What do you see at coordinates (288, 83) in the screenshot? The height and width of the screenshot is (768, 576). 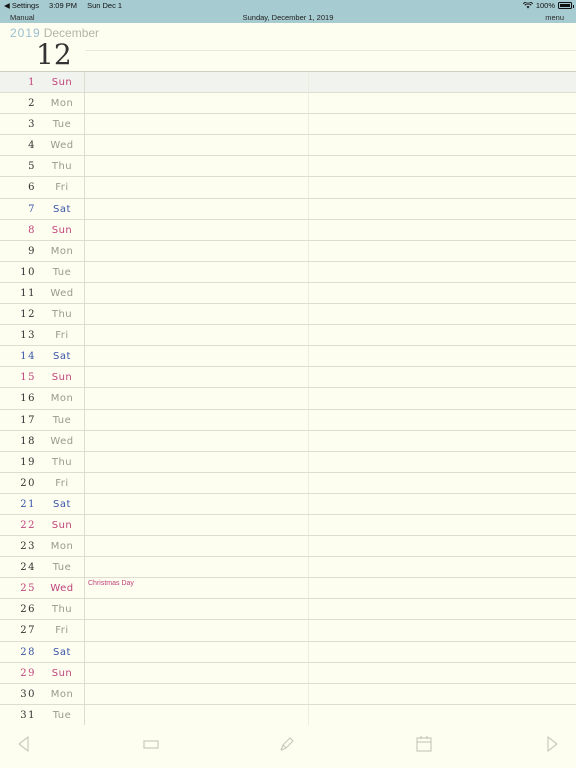 I see `day-row: 1 Sun` at bounding box center [288, 83].